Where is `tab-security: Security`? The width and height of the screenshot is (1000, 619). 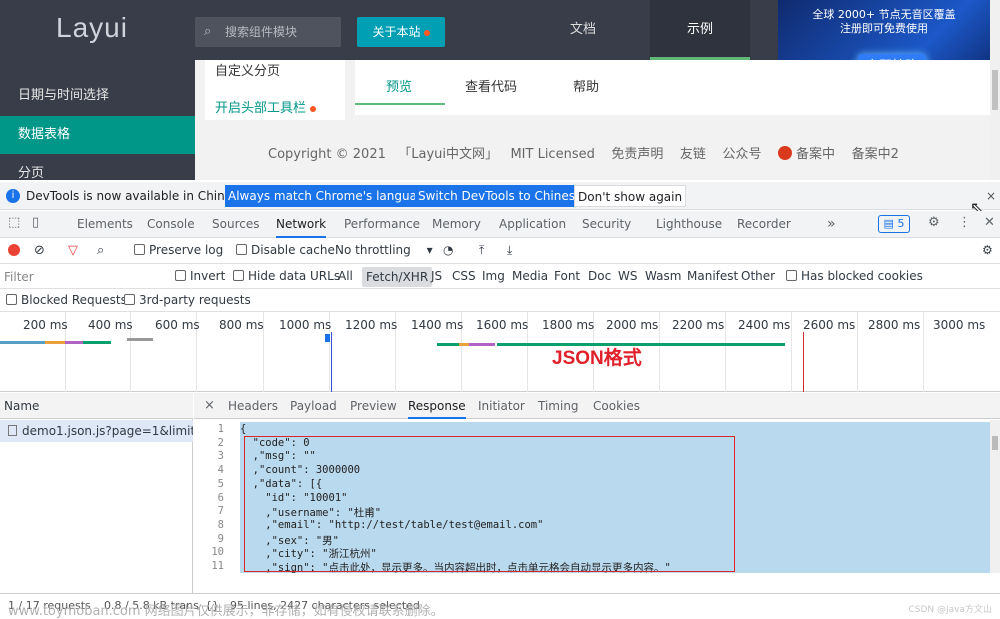 tab-security: Security is located at coordinates (606, 224).